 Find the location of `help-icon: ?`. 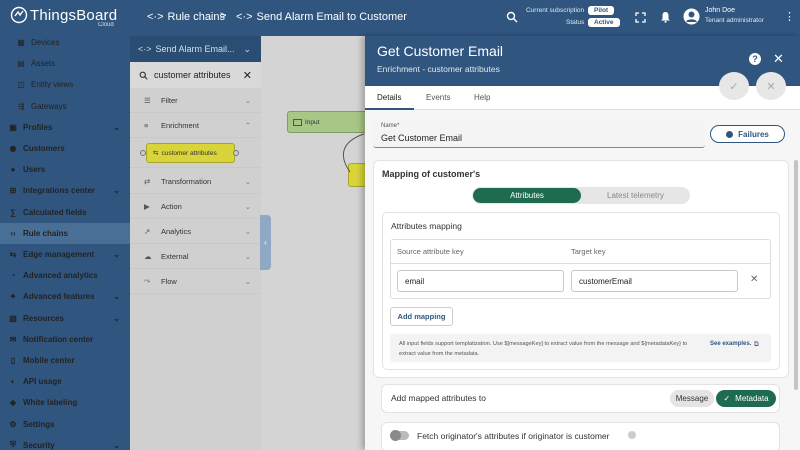

help-icon: ? is located at coordinates (755, 59).